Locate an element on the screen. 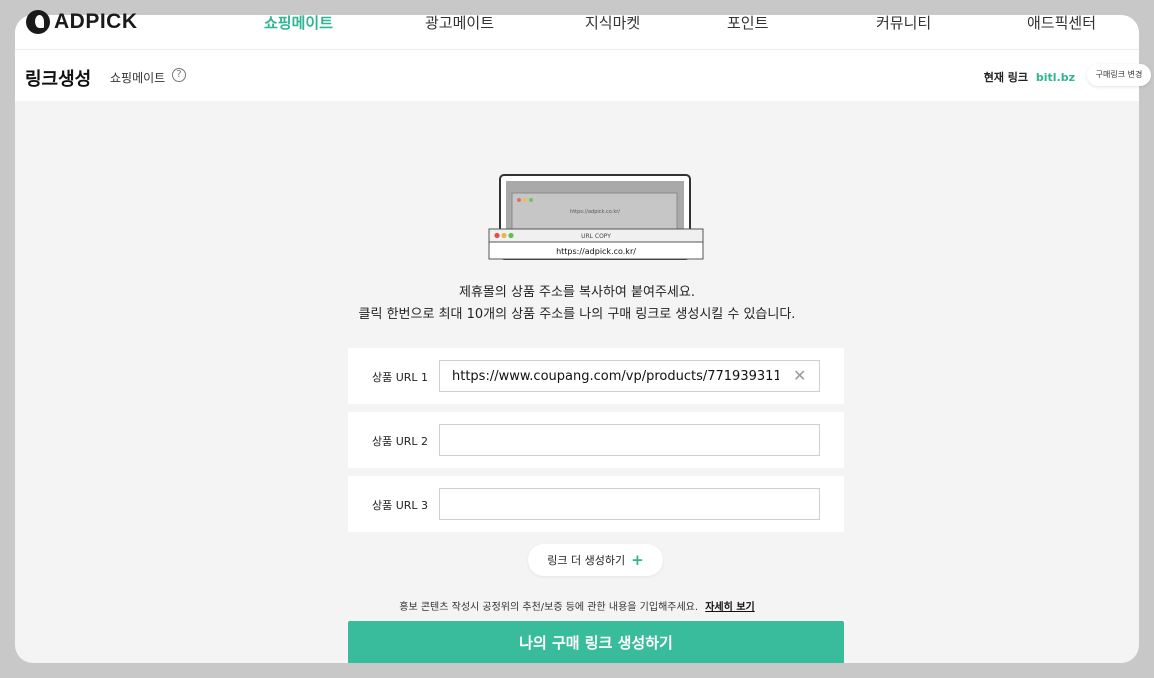 The width and height of the screenshot is (1154, 678). nav-adpick-center: 애드픽센터 is located at coordinates (1061, 23).